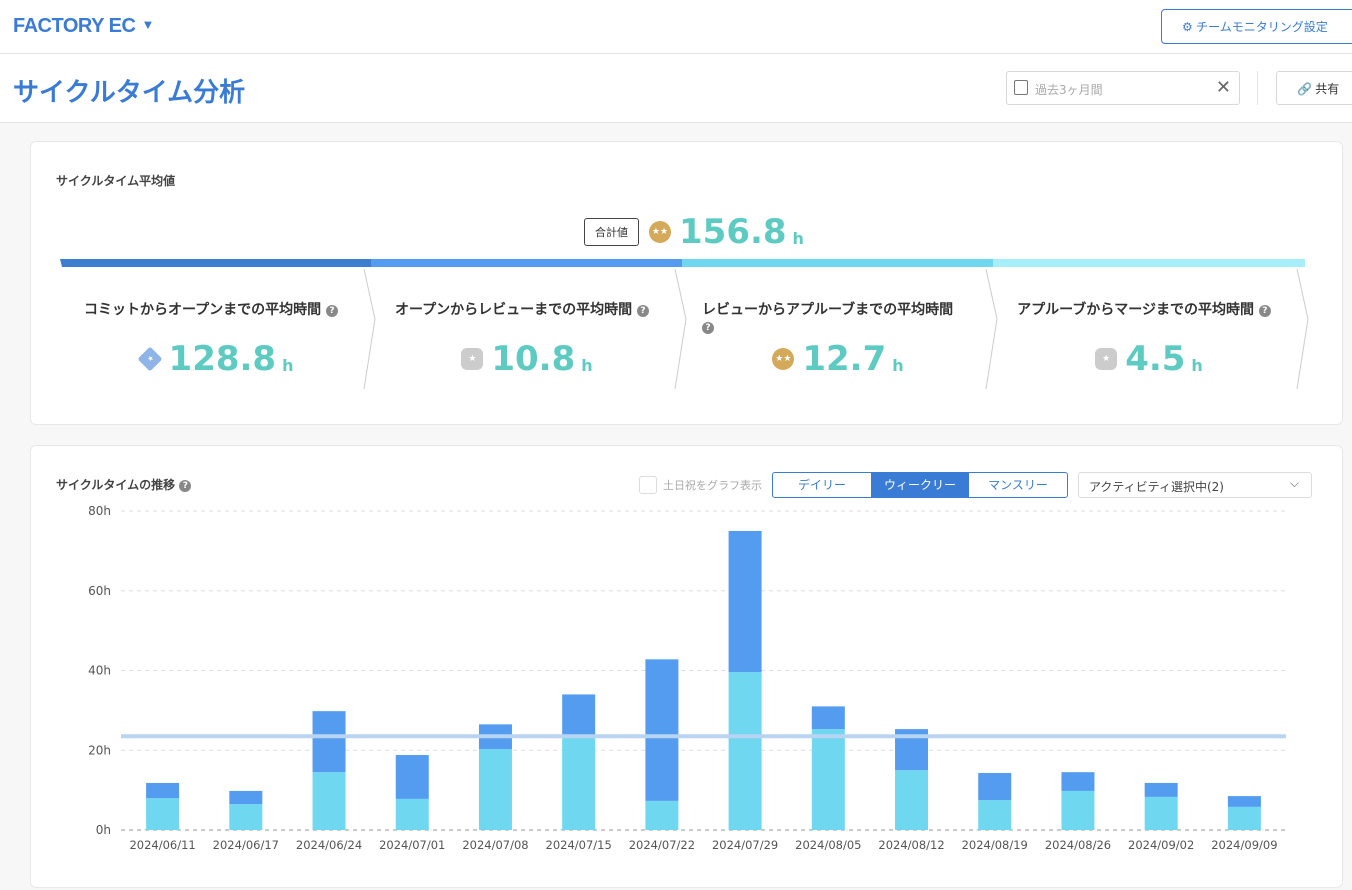 The width and height of the screenshot is (1352, 890). Describe the element at coordinates (149, 359) in the screenshot. I see `diamond-star-icon: ★` at that location.